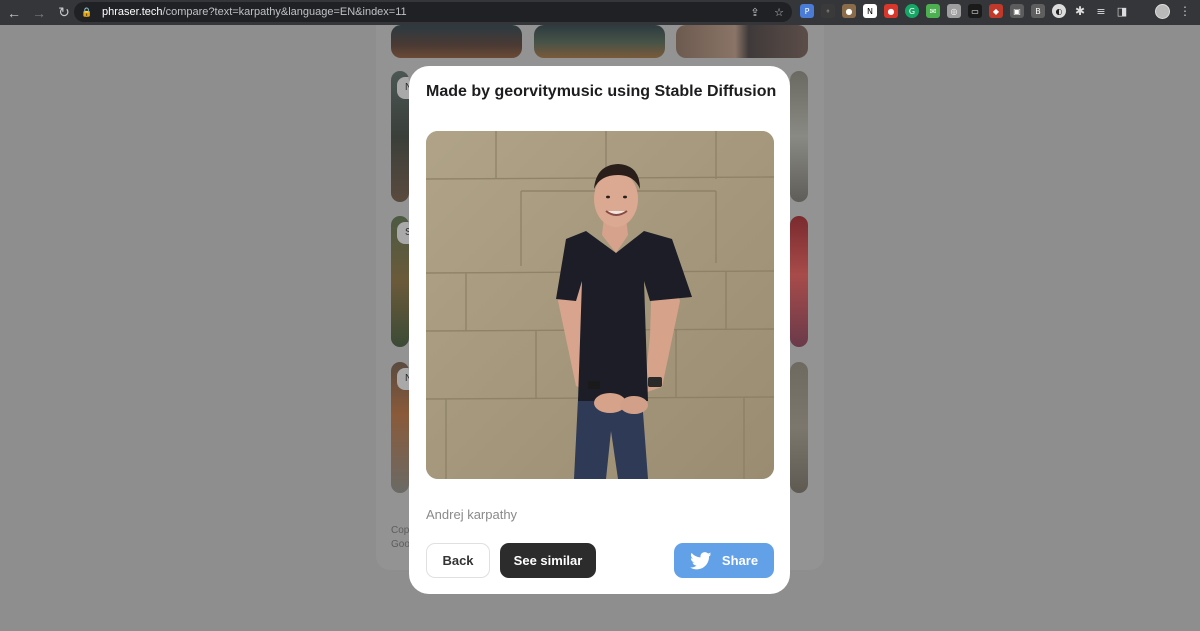 This screenshot has height=631, width=1200. What do you see at coordinates (400, 281) in the screenshot?
I see `gallery-tile: S` at bounding box center [400, 281].